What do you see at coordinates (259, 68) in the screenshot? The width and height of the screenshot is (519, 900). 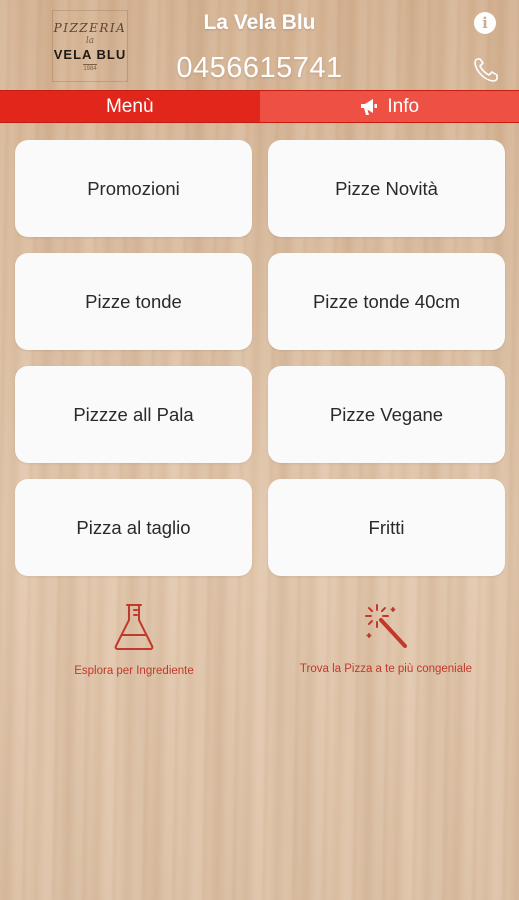 I see `phone-number: 0456615741` at bounding box center [259, 68].